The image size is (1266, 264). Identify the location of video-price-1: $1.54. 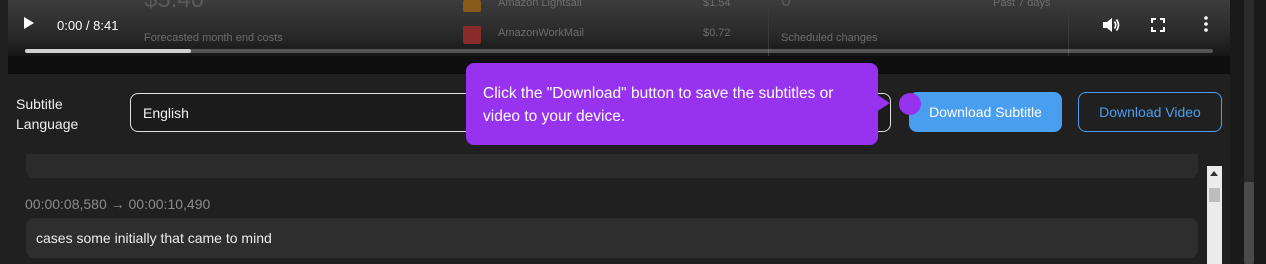
(717, 4).